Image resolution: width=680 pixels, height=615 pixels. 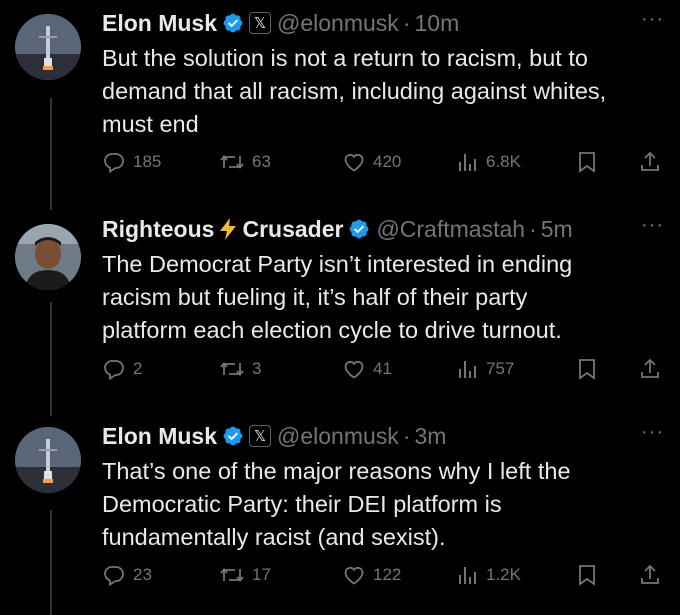 I want to click on repost-button: 3, so click(x=240, y=369).